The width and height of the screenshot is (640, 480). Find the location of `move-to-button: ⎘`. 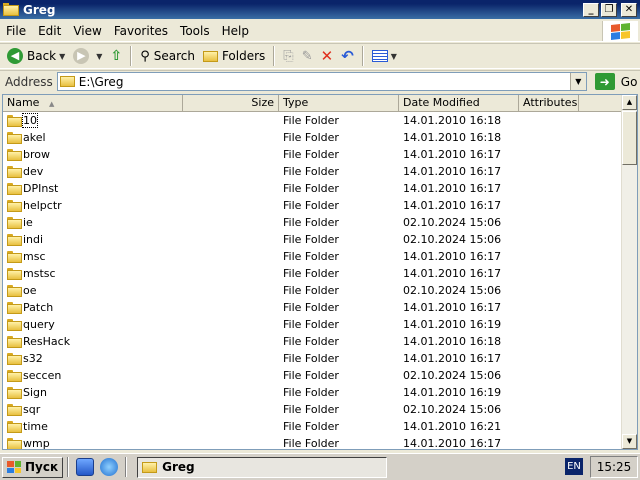

move-to-button: ⎘ is located at coordinates (288, 56).